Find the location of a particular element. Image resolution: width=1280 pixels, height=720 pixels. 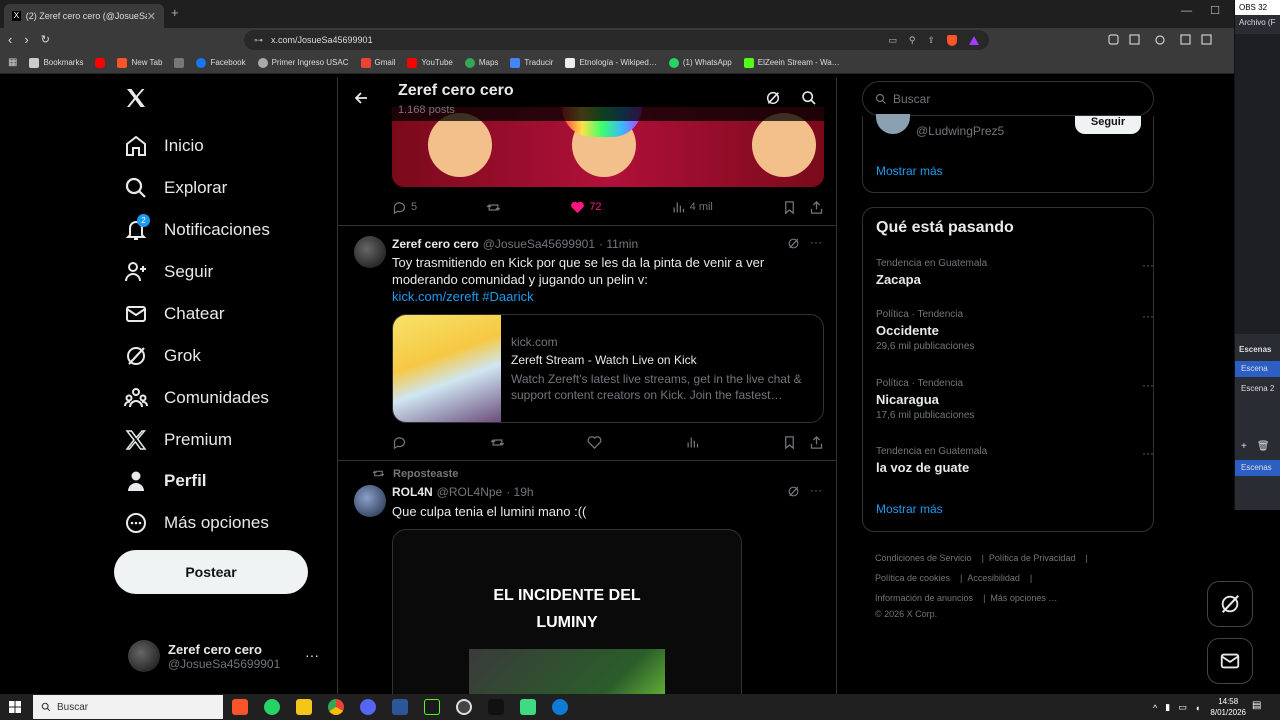

tray-expand-icon: ^ is located at coordinates (1155, 708).